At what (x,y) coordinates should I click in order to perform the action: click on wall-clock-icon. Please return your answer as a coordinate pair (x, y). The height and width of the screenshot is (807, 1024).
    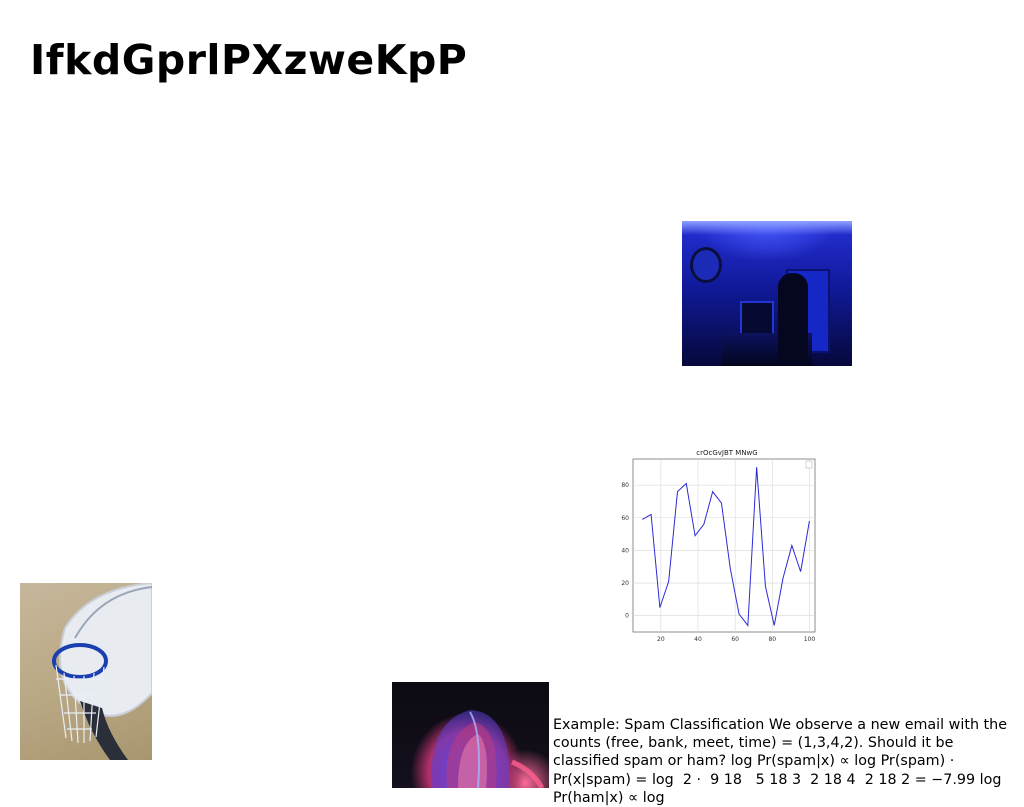
    Looking at the image, I should click on (706, 265).